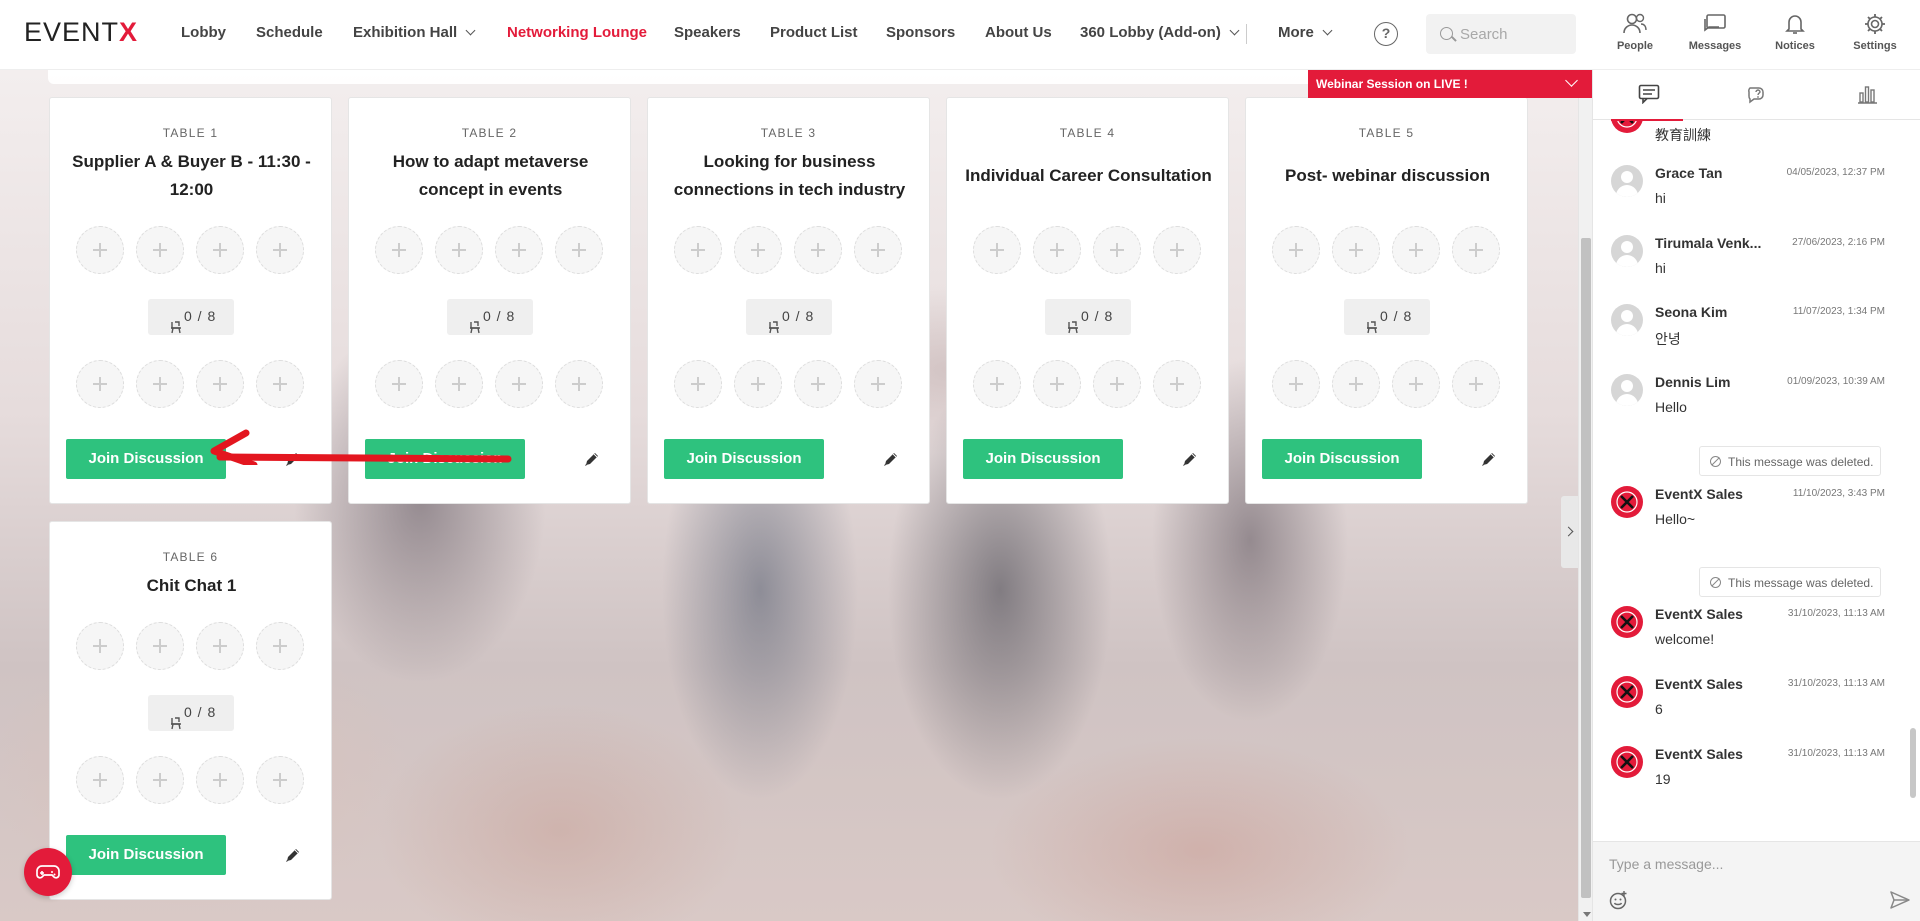 The width and height of the screenshot is (1920, 921). I want to click on search-input, so click(1515, 34).